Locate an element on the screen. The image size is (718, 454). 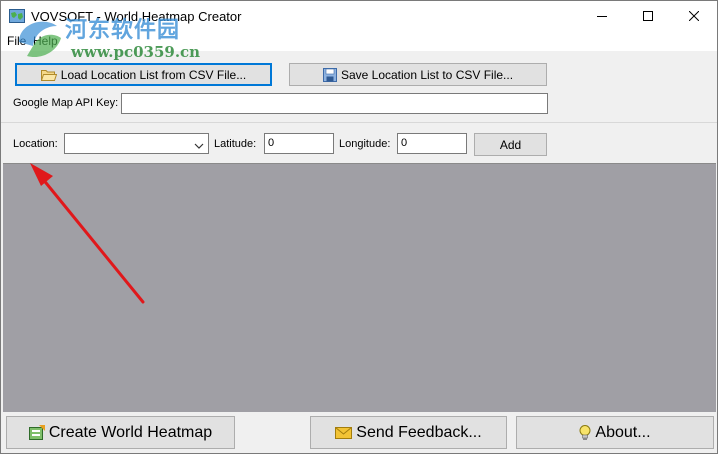
close-icon is located at coordinates (694, 16).